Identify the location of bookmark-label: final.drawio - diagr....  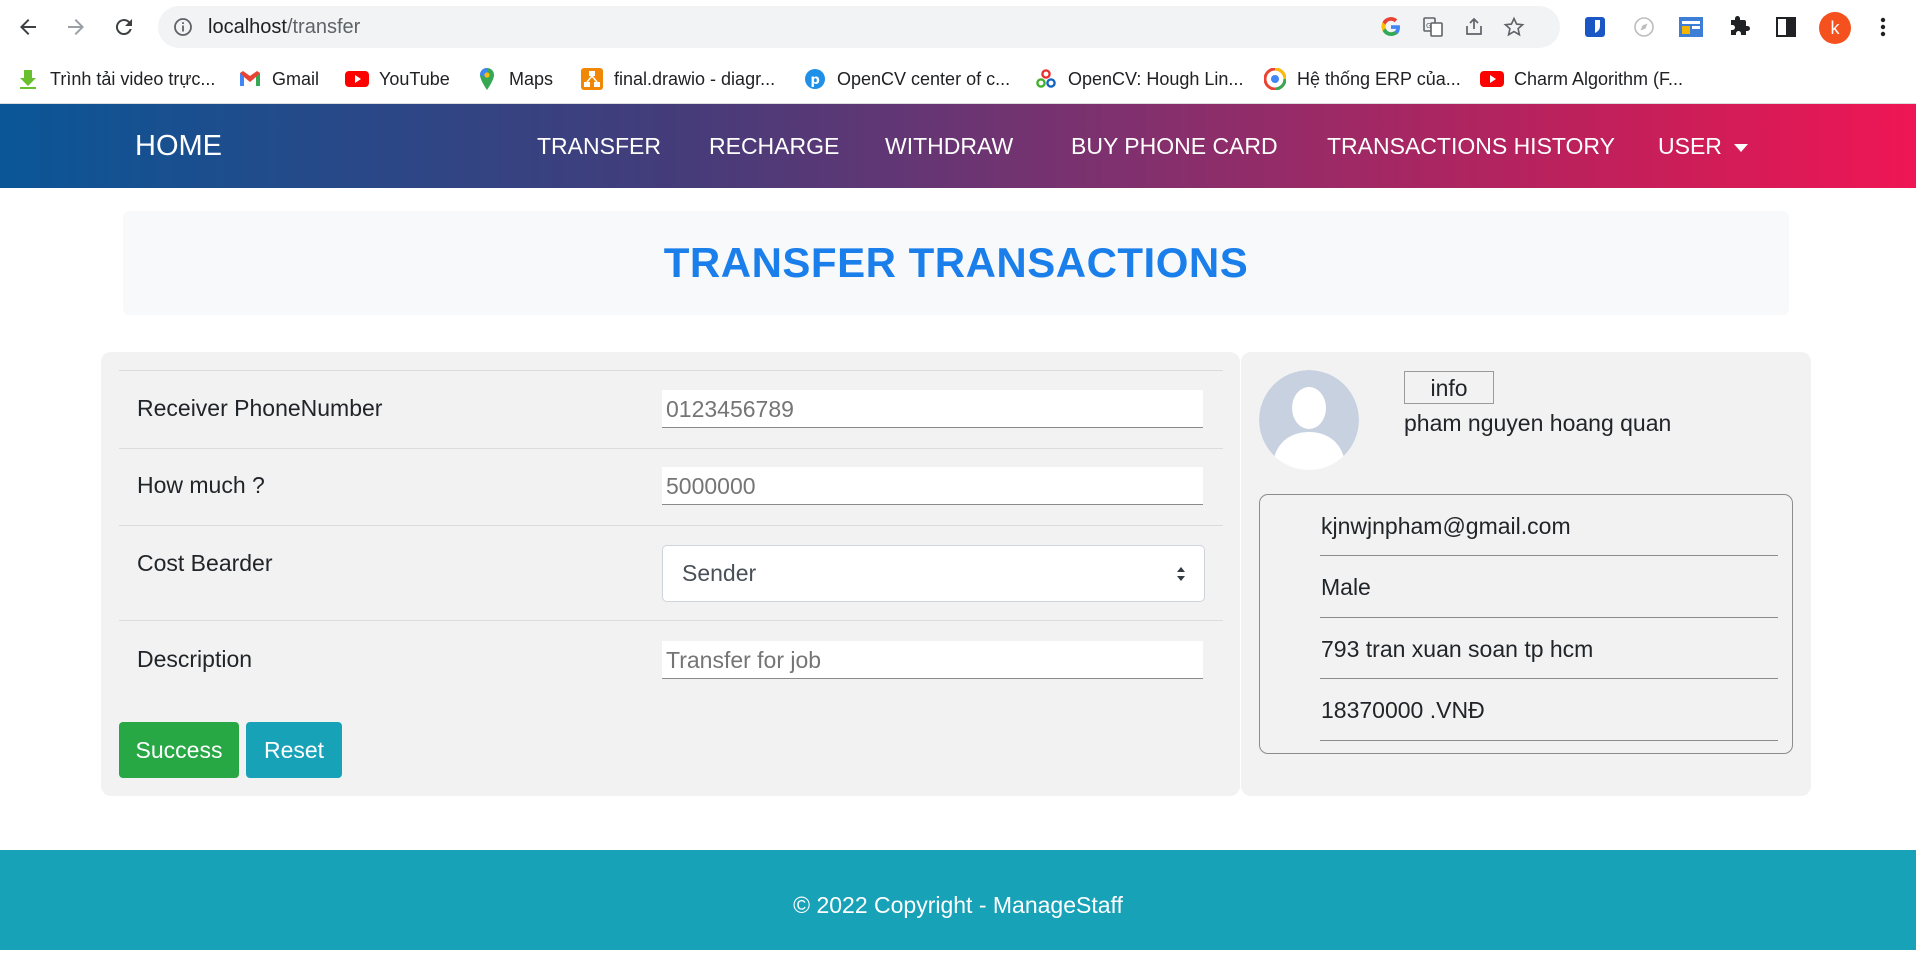
(695, 78).